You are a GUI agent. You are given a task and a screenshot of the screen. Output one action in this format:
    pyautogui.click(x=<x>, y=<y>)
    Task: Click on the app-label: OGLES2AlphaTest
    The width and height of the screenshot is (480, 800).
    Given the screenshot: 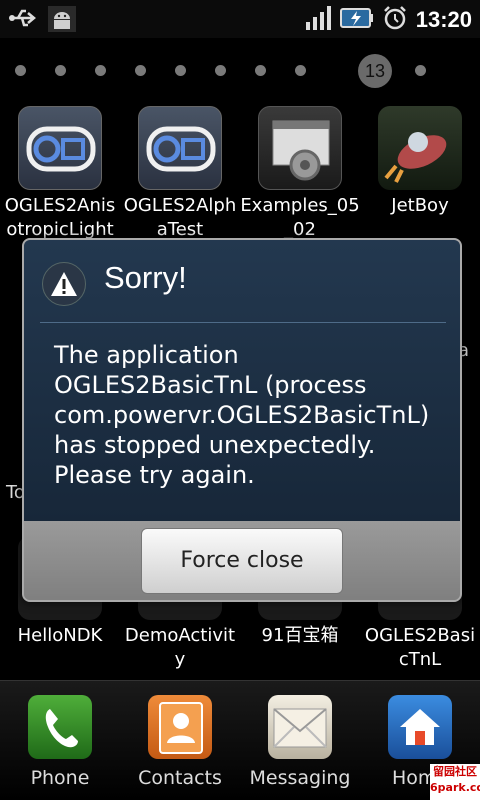 What is the action you would take?
    pyautogui.click(x=180, y=217)
    